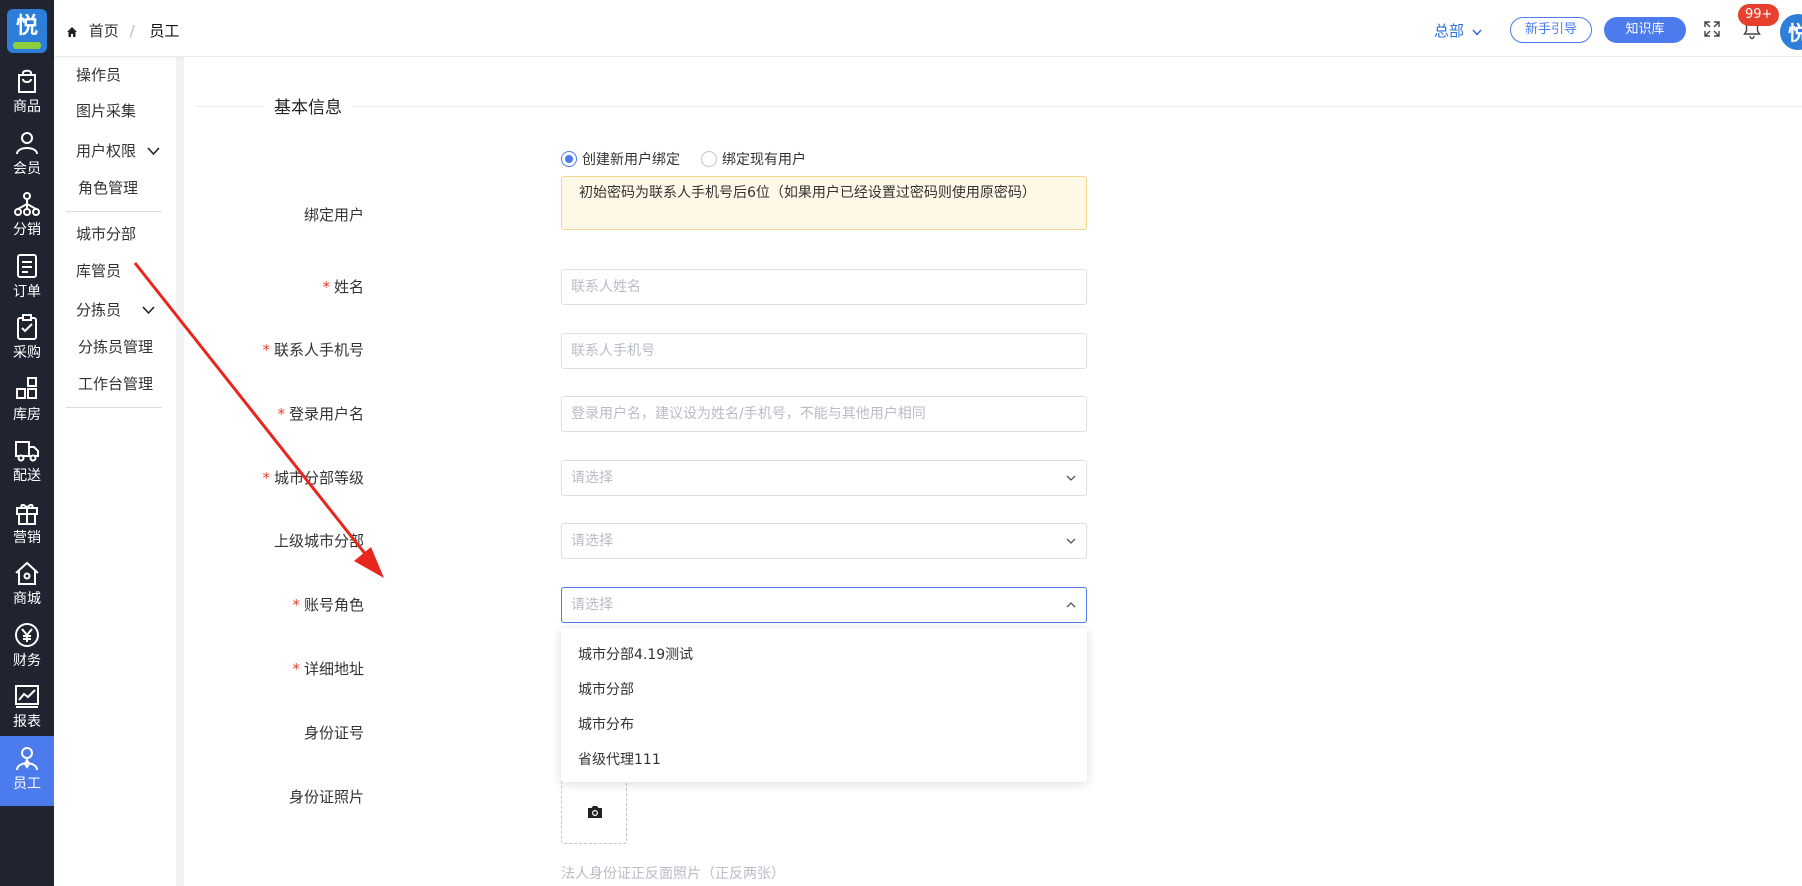 The width and height of the screenshot is (1802, 886). What do you see at coordinates (26, 26) in the screenshot?
I see `brand-logo-char: 悦` at bounding box center [26, 26].